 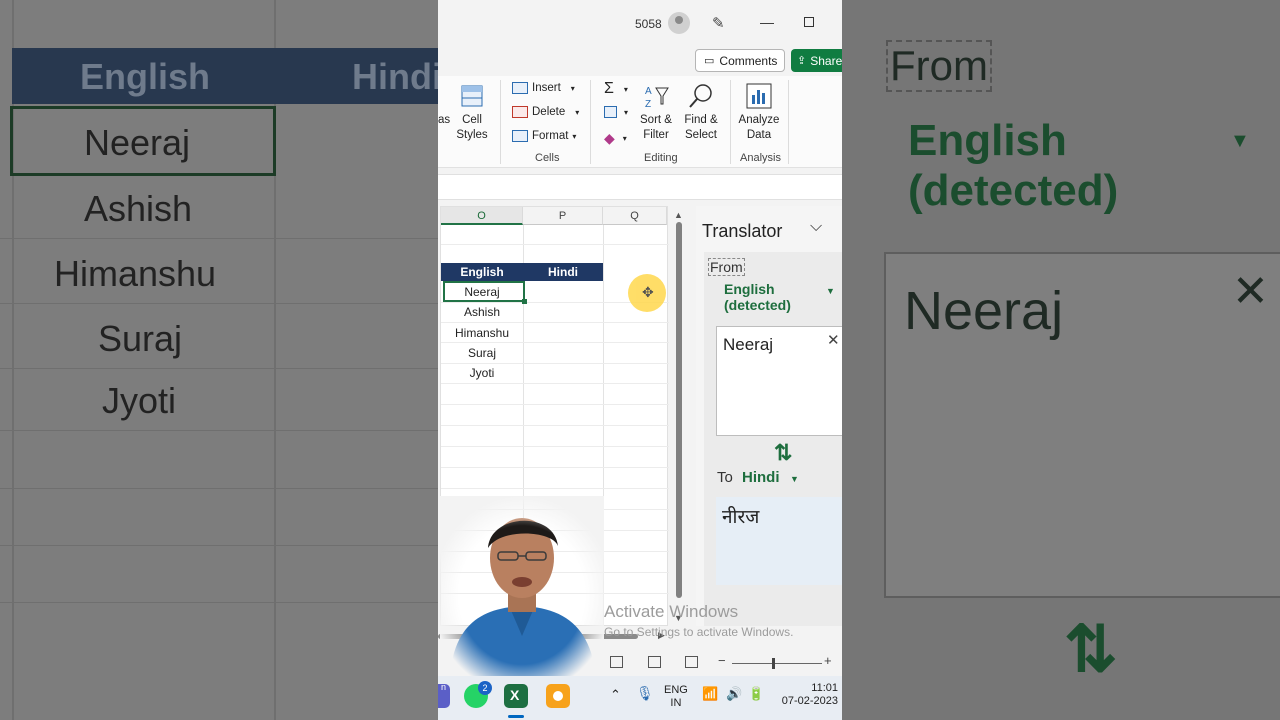 I want to click on active-cell-selection, so click(x=485, y=292).